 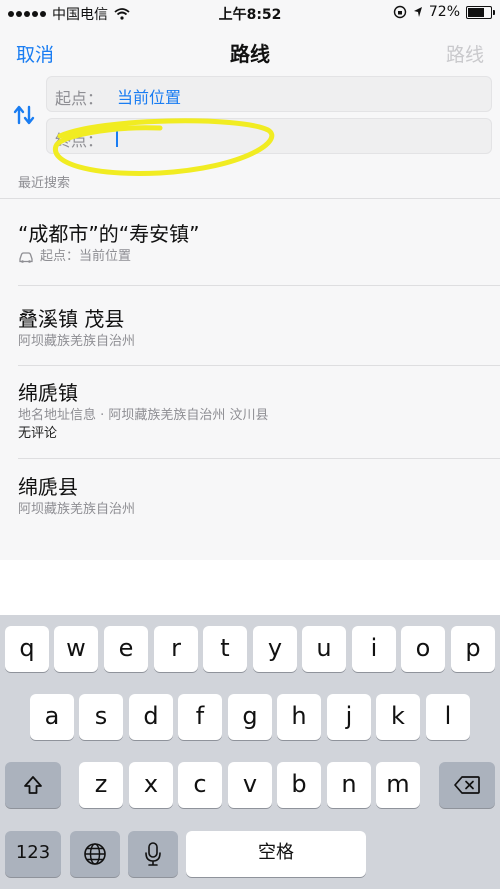 I want to click on recent-item-title: 绵虒县, so click(x=48, y=487).